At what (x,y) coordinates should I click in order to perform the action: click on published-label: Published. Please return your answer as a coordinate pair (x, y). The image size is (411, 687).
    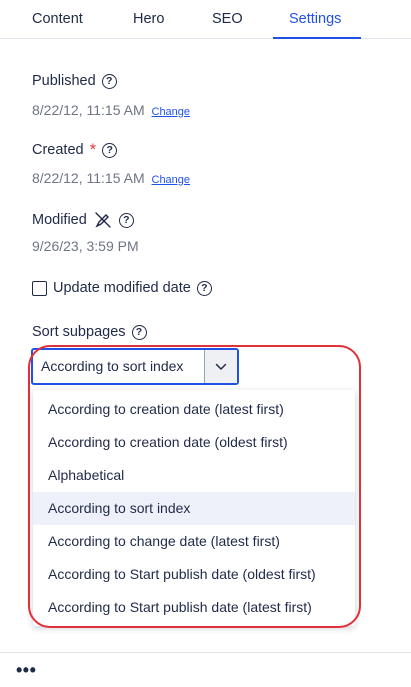
    Looking at the image, I should click on (64, 81).